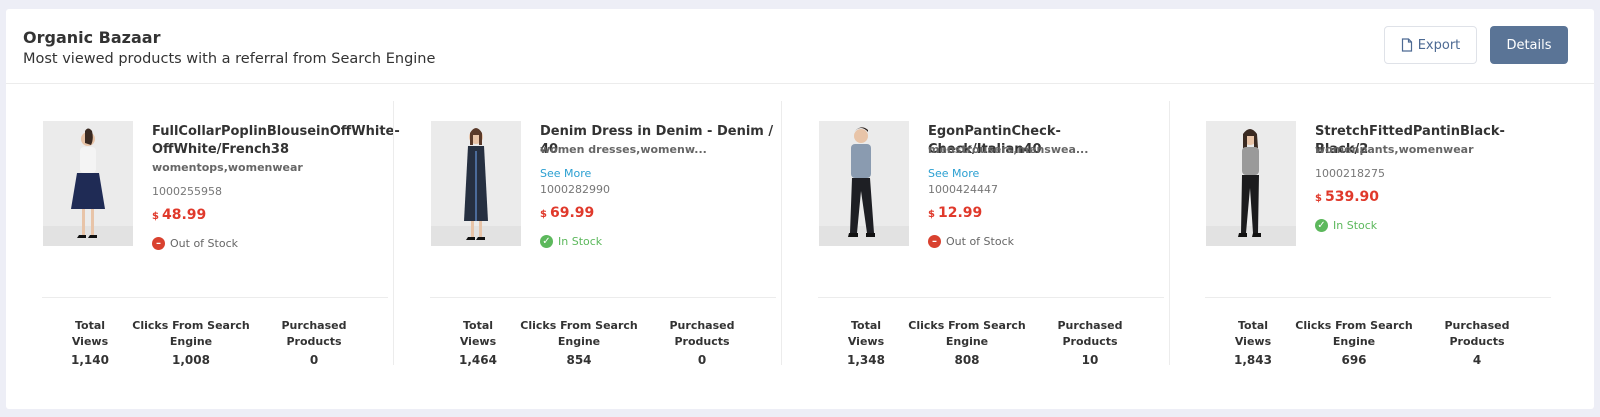 The image size is (1600, 417). I want to click on product-price: $48.99, so click(179, 215).